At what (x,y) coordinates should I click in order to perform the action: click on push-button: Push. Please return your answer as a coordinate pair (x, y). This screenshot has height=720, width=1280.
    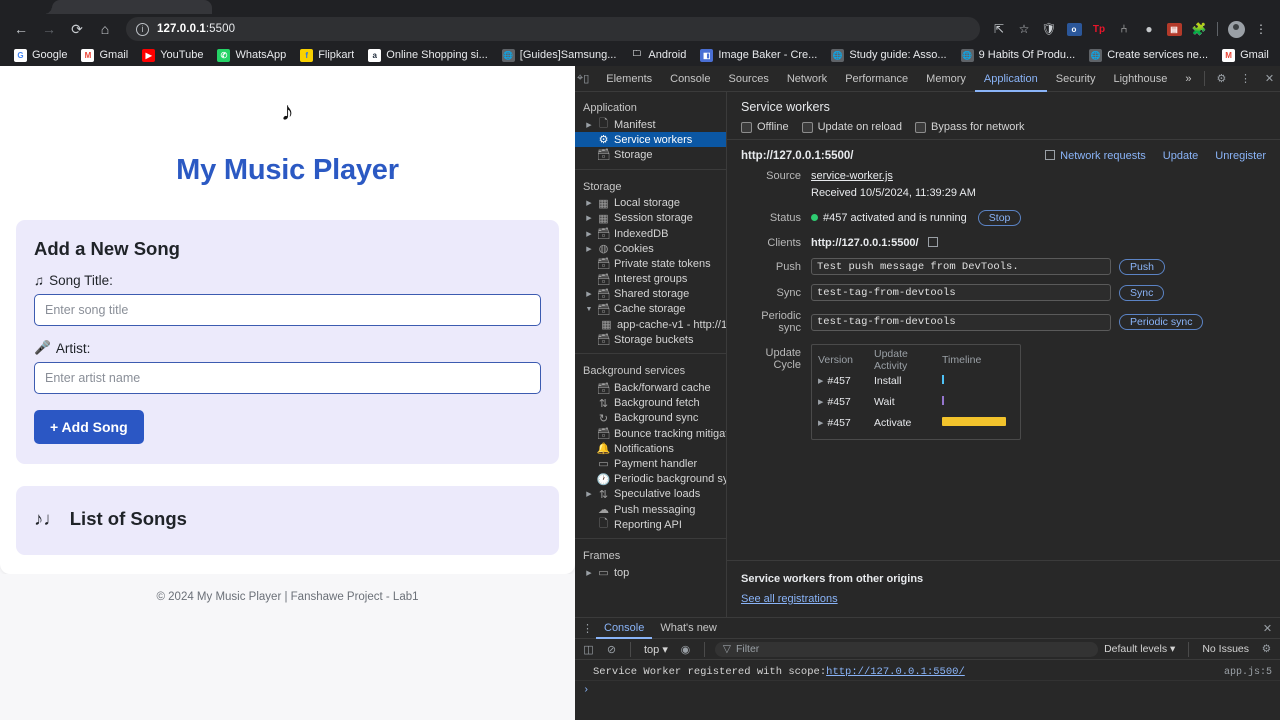
    Looking at the image, I should click on (1142, 266).